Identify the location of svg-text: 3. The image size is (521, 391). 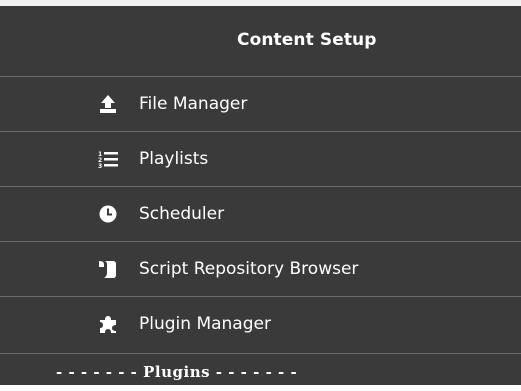
(100, 165).